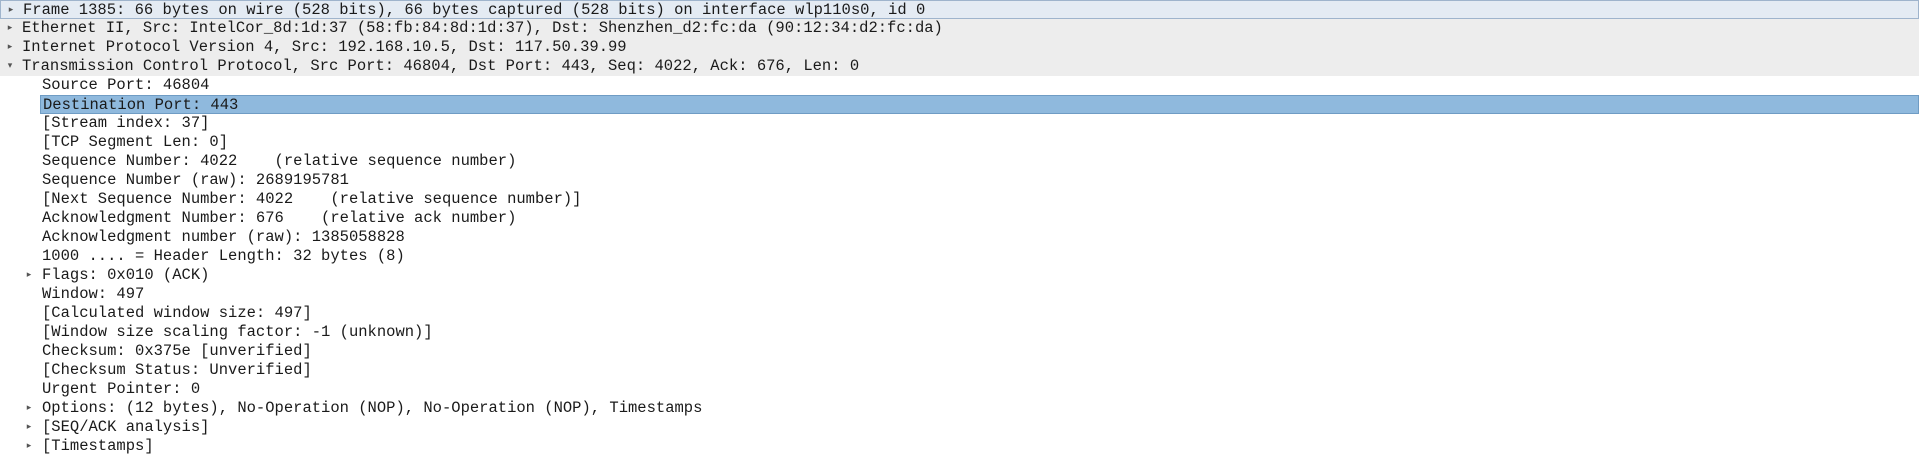 The image size is (1919, 469). What do you see at coordinates (126, 85) in the screenshot?
I see `row-label: Source Port: 46804` at bounding box center [126, 85].